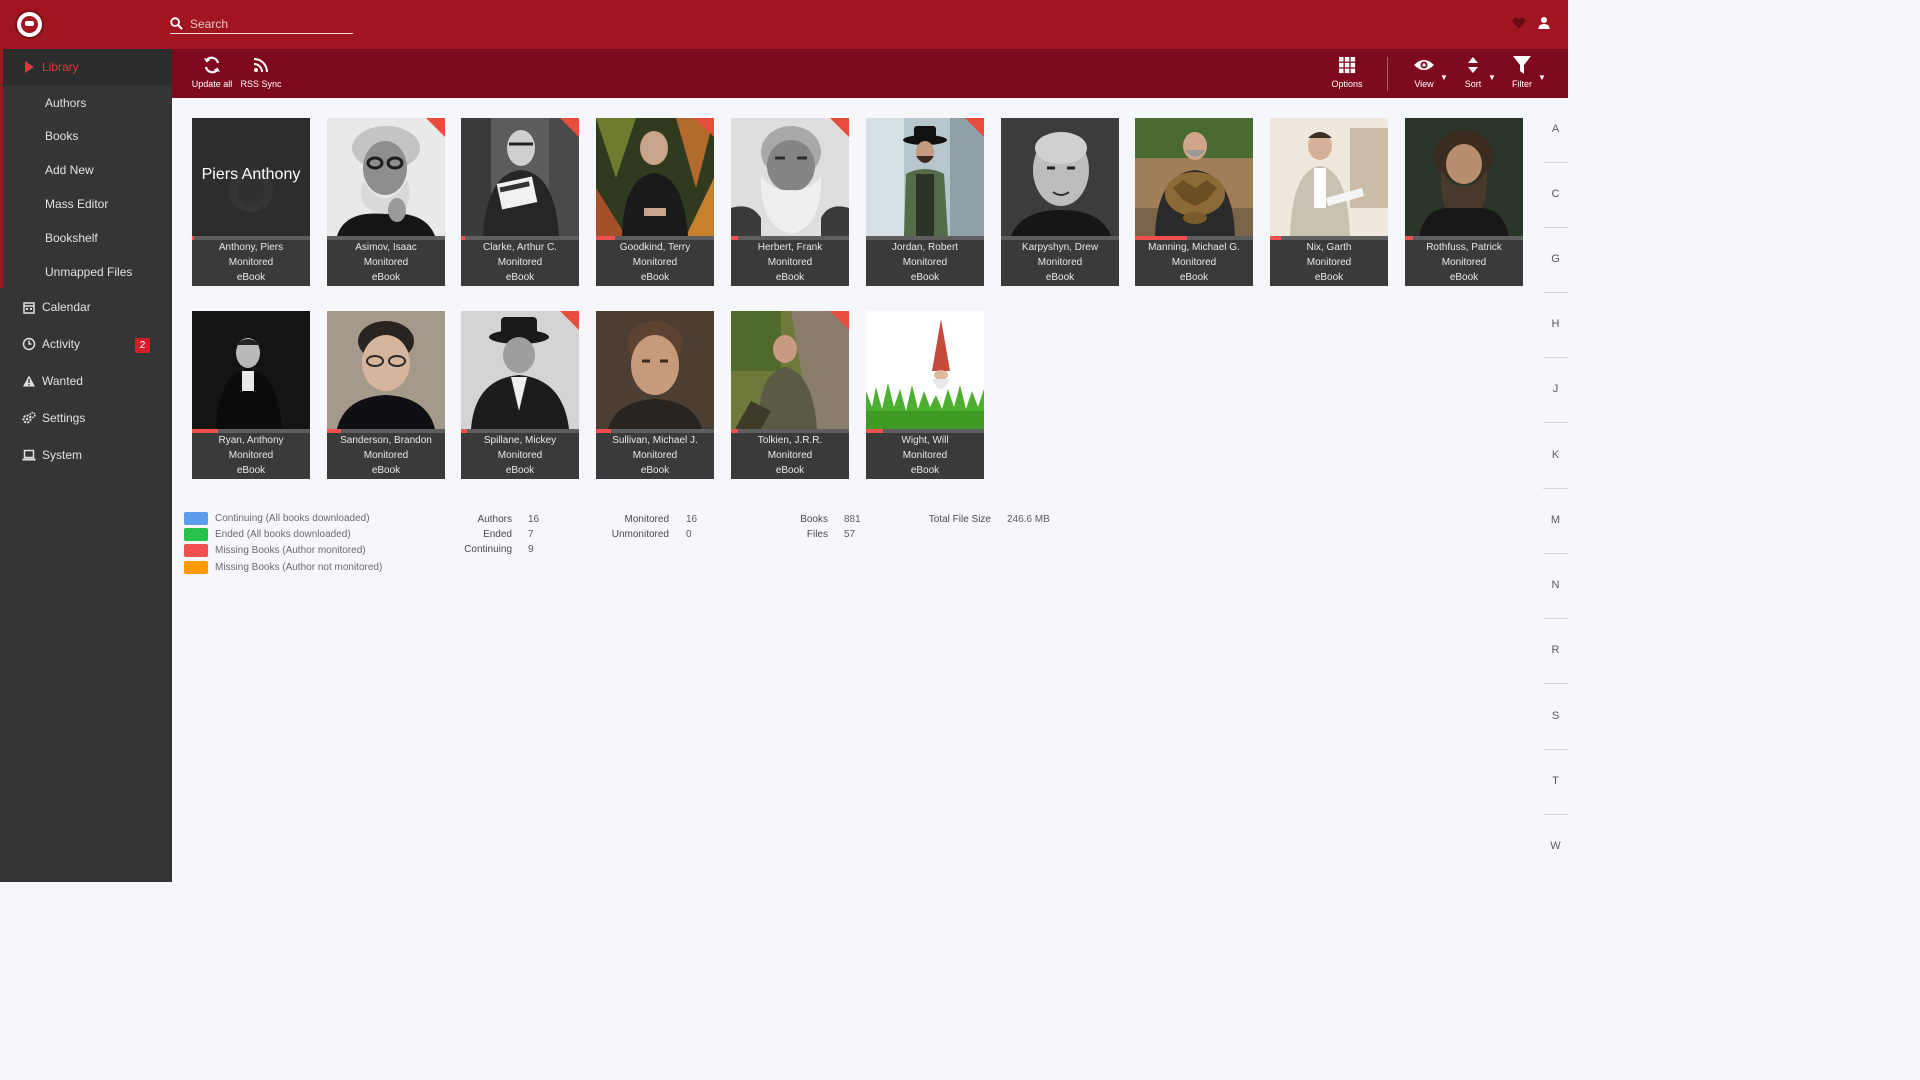 This screenshot has height=1080, width=1920. What do you see at coordinates (1555, 521) in the screenshot?
I see `jump-letter: M` at bounding box center [1555, 521].